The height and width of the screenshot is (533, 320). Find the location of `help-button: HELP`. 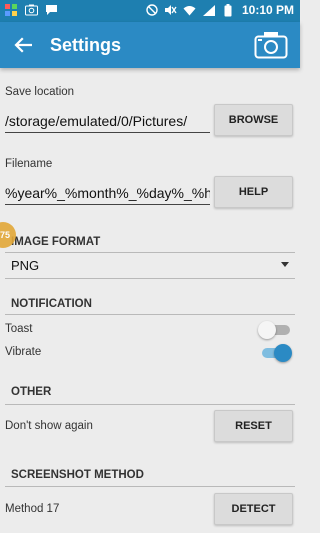

help-button: HELP is located at coordinates (253, 192).